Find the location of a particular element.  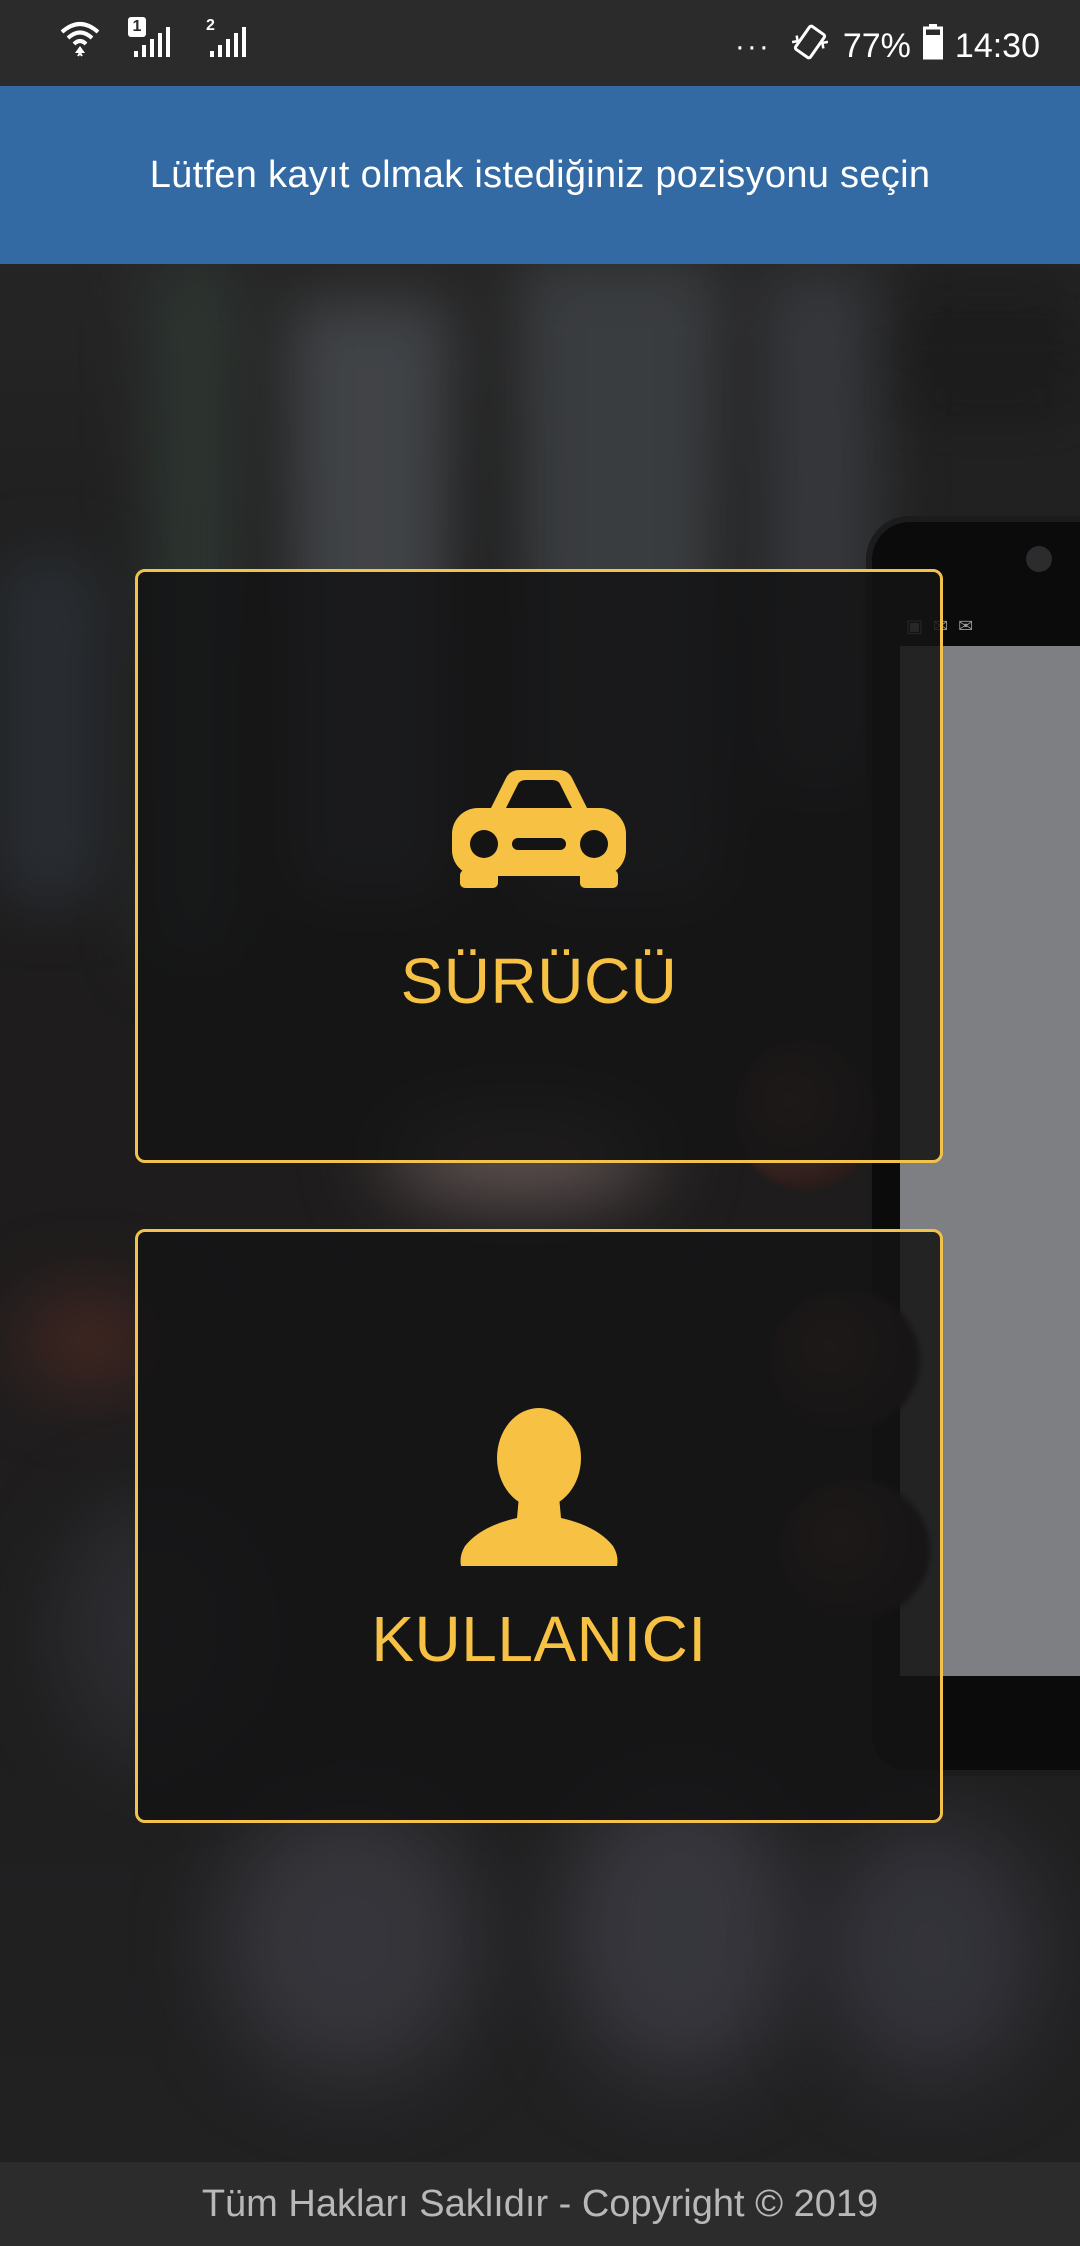

copyright-text: Tüm Hakları Saklıdır - Copyright © 2019 is located at coordinates (540, 2203).